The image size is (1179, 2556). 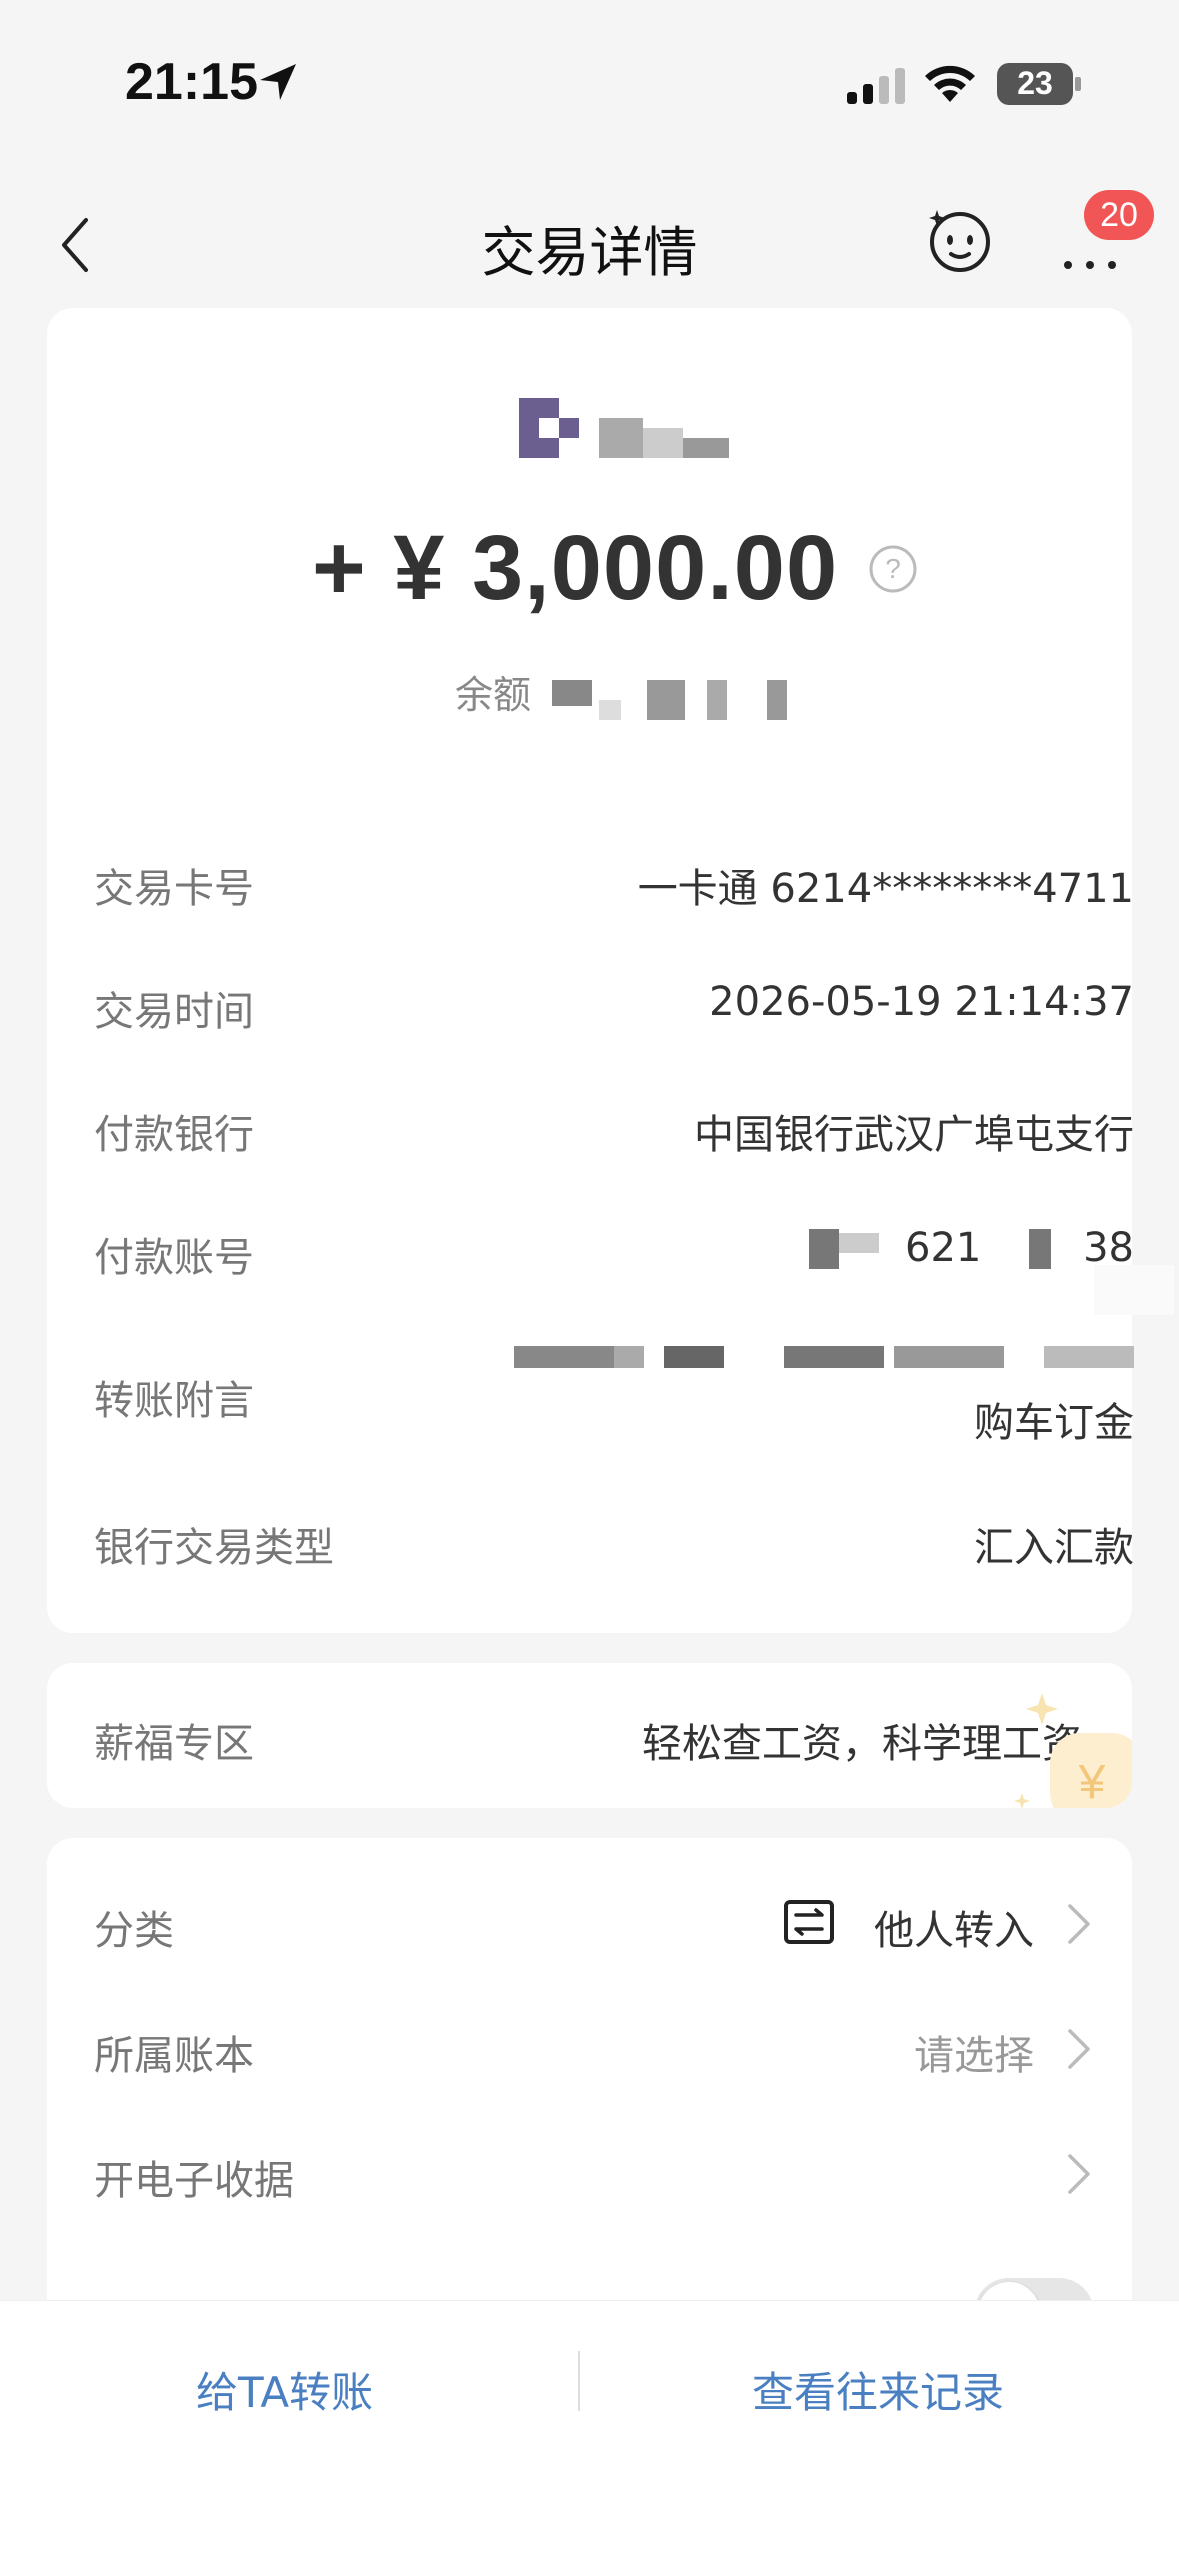 What do you see at coordinates (549, 428) in the screenshot?
I see `counterparty-logo-icon` at bounding box center [549, 428].